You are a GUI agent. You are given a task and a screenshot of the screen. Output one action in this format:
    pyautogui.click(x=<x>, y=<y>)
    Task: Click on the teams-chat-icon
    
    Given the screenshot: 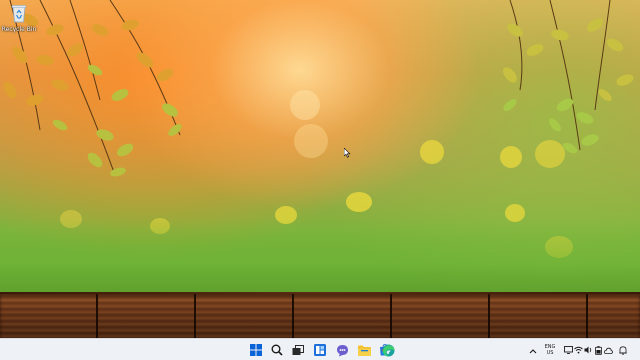 What is the action you would take?
    pyautogui.click(x=342, y=350)
    